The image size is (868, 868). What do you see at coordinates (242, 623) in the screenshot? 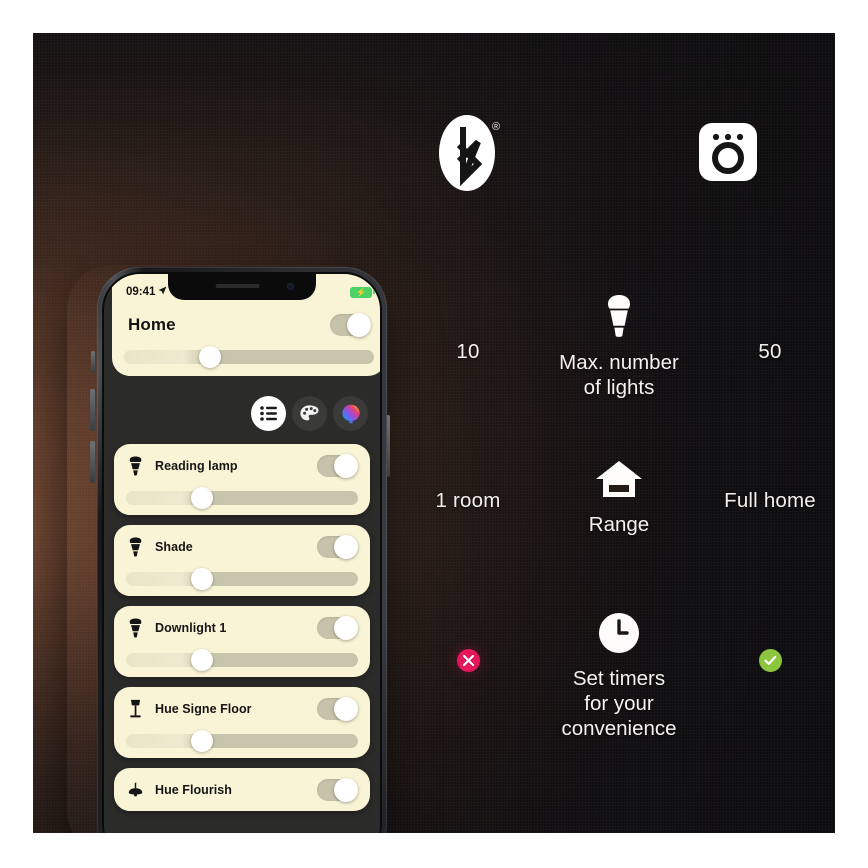
I see `light-card-header: Downlight 1` at bounding box center [242, 623].